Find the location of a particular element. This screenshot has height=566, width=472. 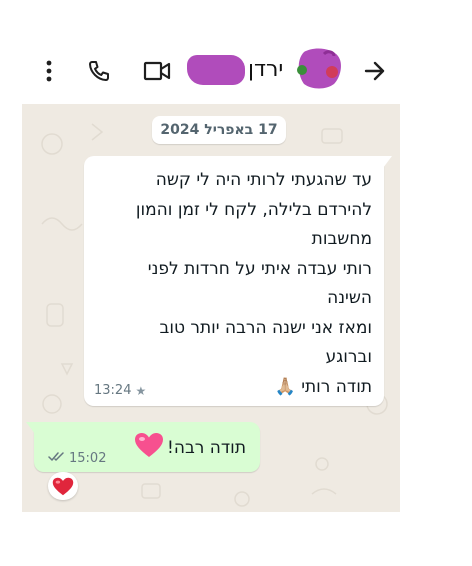

double-check-icon is located at coordinates (57, 458).